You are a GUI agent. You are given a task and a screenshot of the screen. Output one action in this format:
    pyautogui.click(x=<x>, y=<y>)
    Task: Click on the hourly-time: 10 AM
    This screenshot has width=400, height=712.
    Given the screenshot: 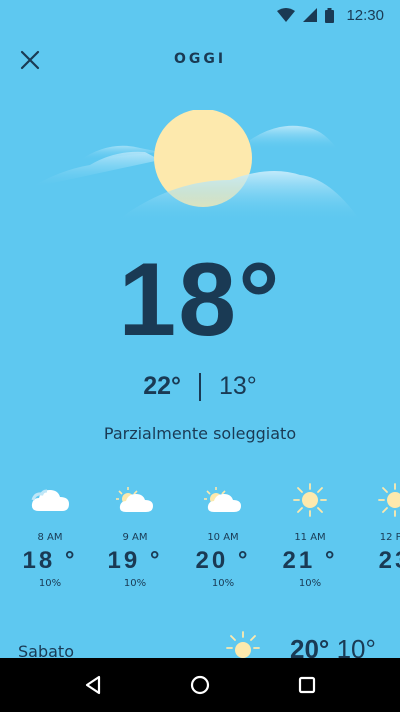 What is the action you would take?
    pyautogui.click(x=223, y=537)
    